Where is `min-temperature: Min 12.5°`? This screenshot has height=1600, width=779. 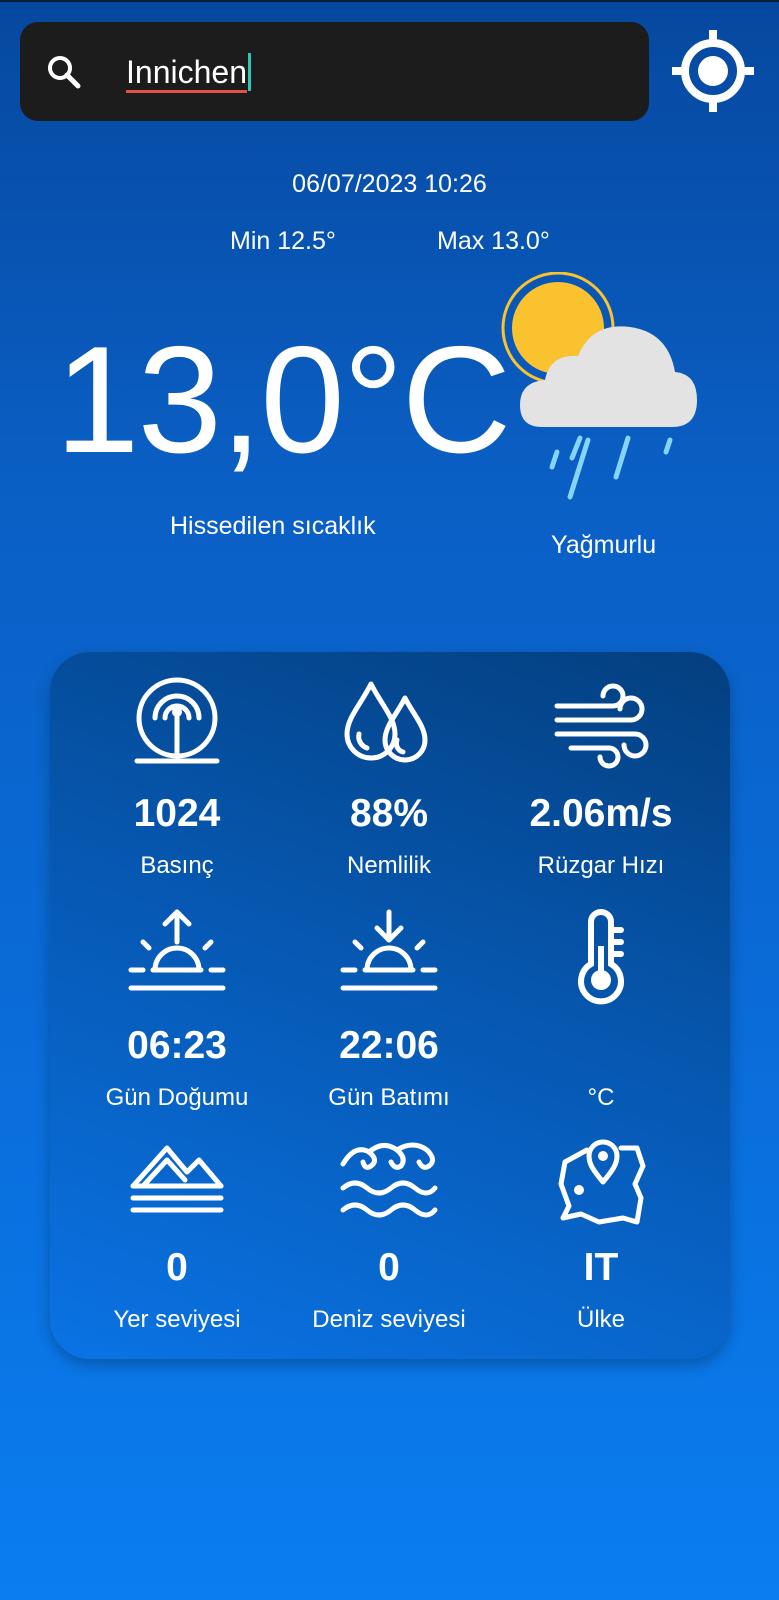 min-temperature: Min 12.5° is located at coordinates (283, 241).